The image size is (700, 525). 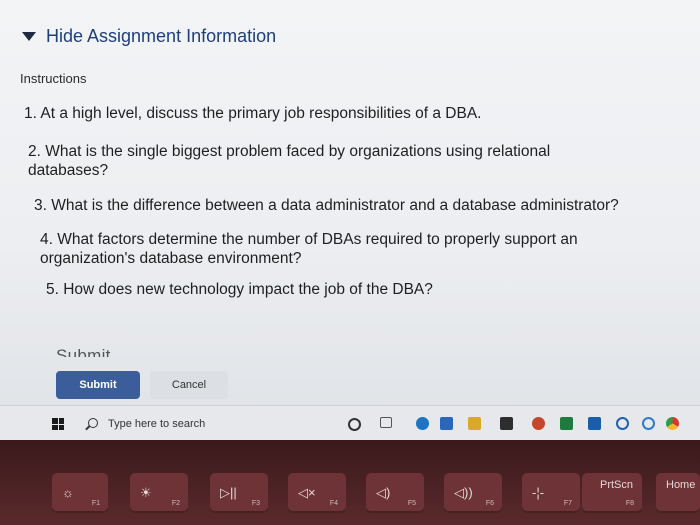 I want to click on key-f7: -¦- F7, so click(x=551, y=493).